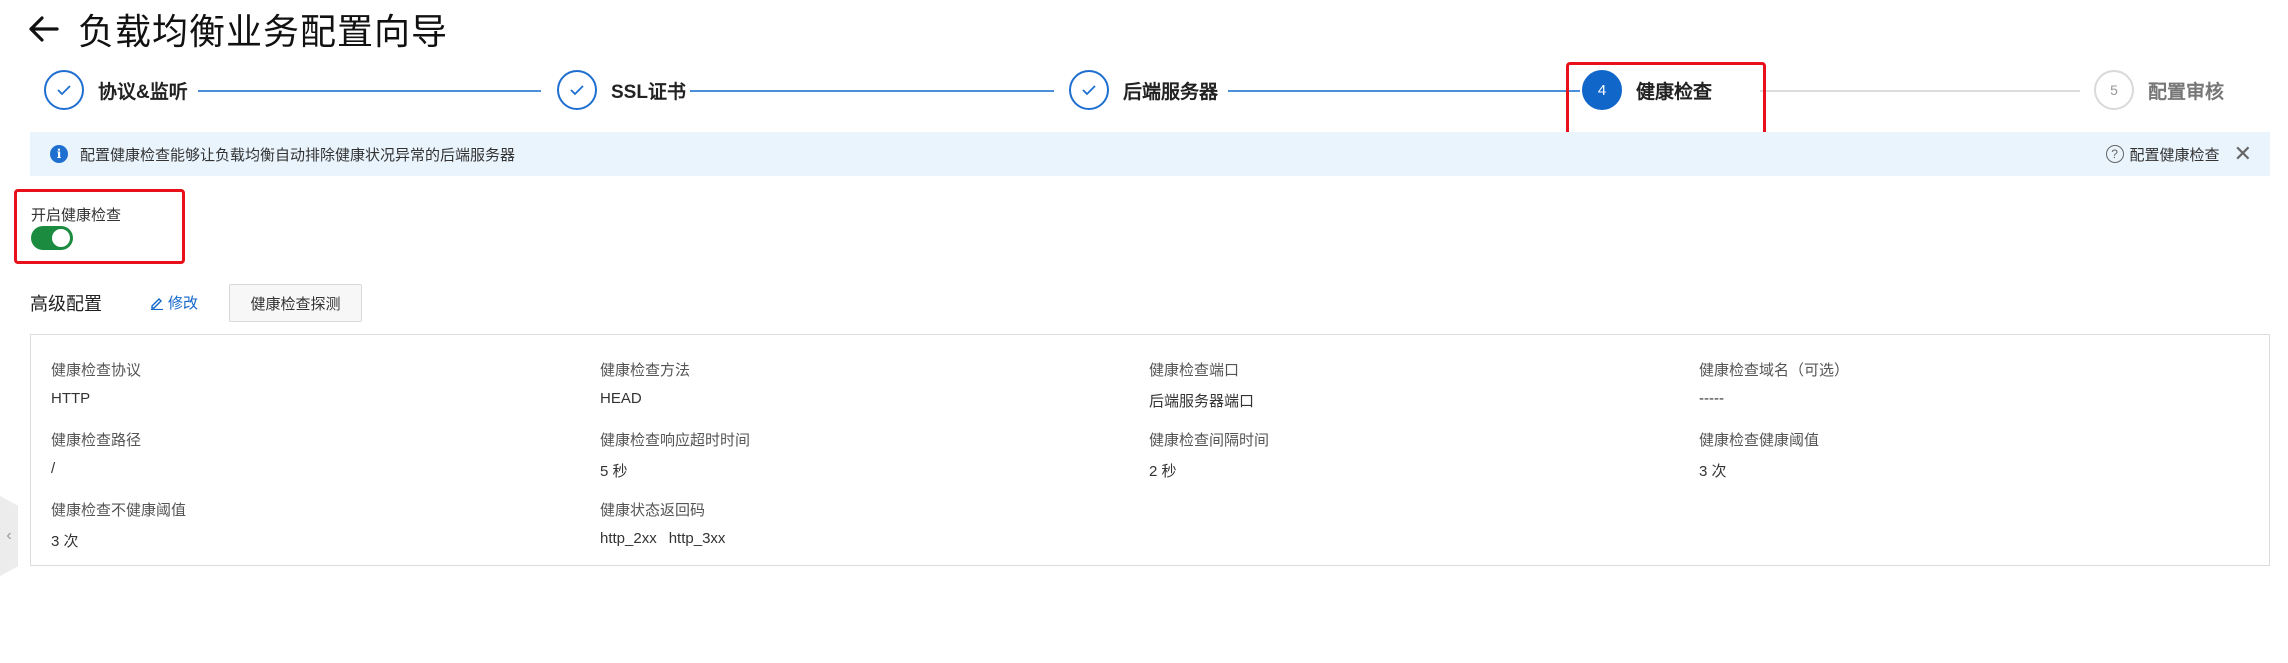  Describe the element at coordinates (1959, 455) in the screenshot. I see `field-healthy-threshold: 健康检查健康阈值 3 次` at that location.